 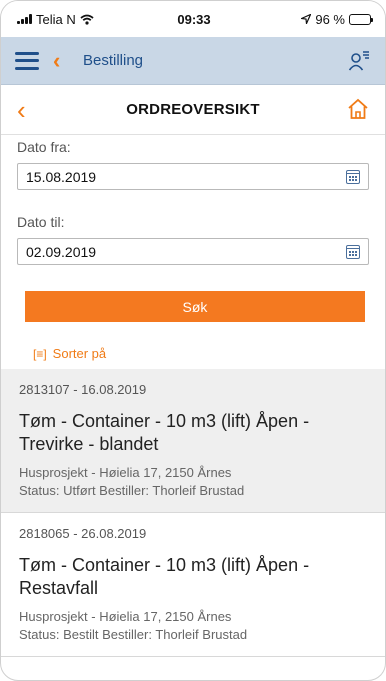 What do you see at coordinates (32, 110) in the screenshot?
I see `back-arrow-icon: ‹` at bounding box center [32, 110].